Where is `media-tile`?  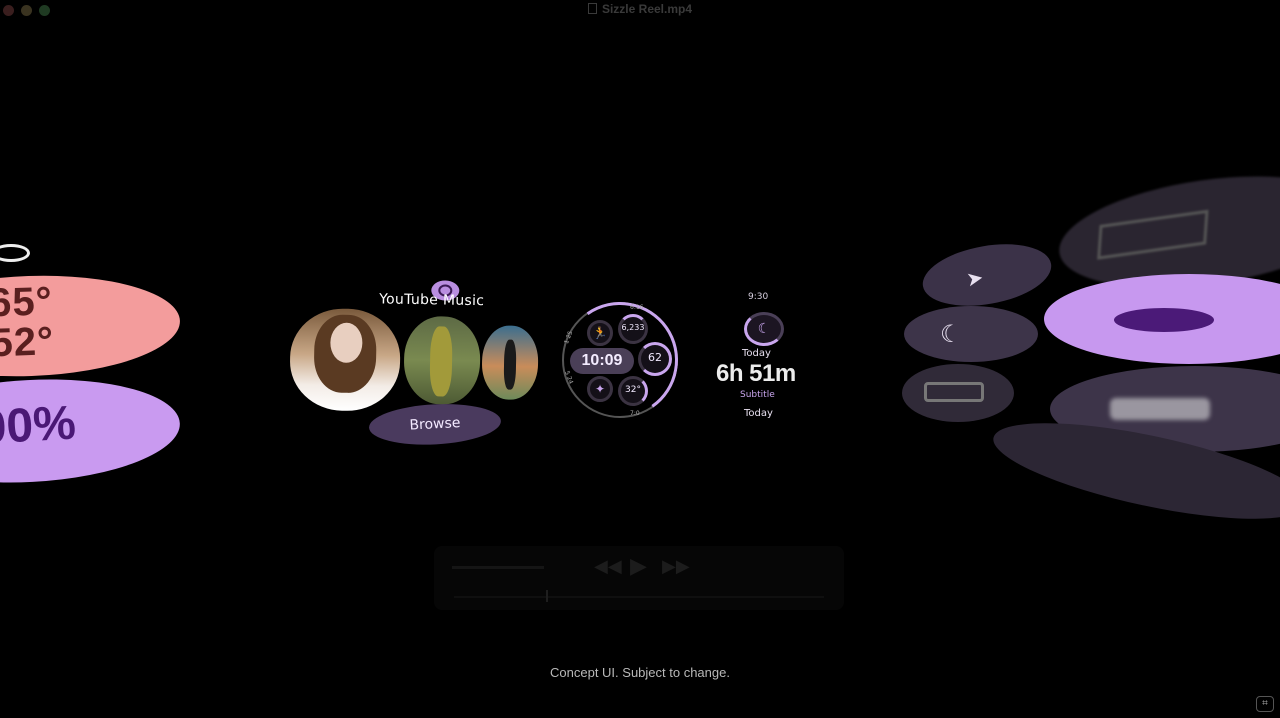
media-tile is located at coordinates (1162, 319).